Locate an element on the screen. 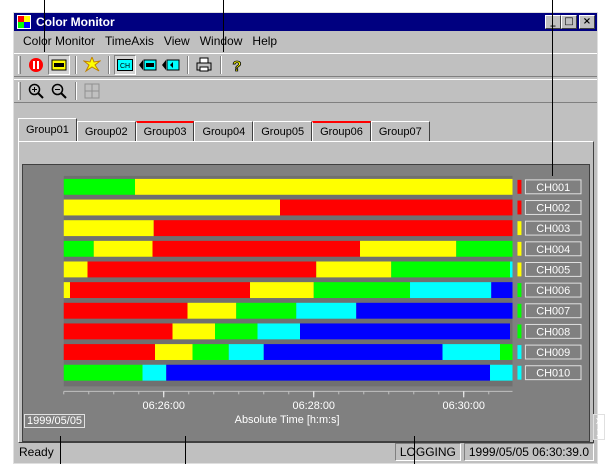  zoom-out-icon is located at coordinates (59, 91).